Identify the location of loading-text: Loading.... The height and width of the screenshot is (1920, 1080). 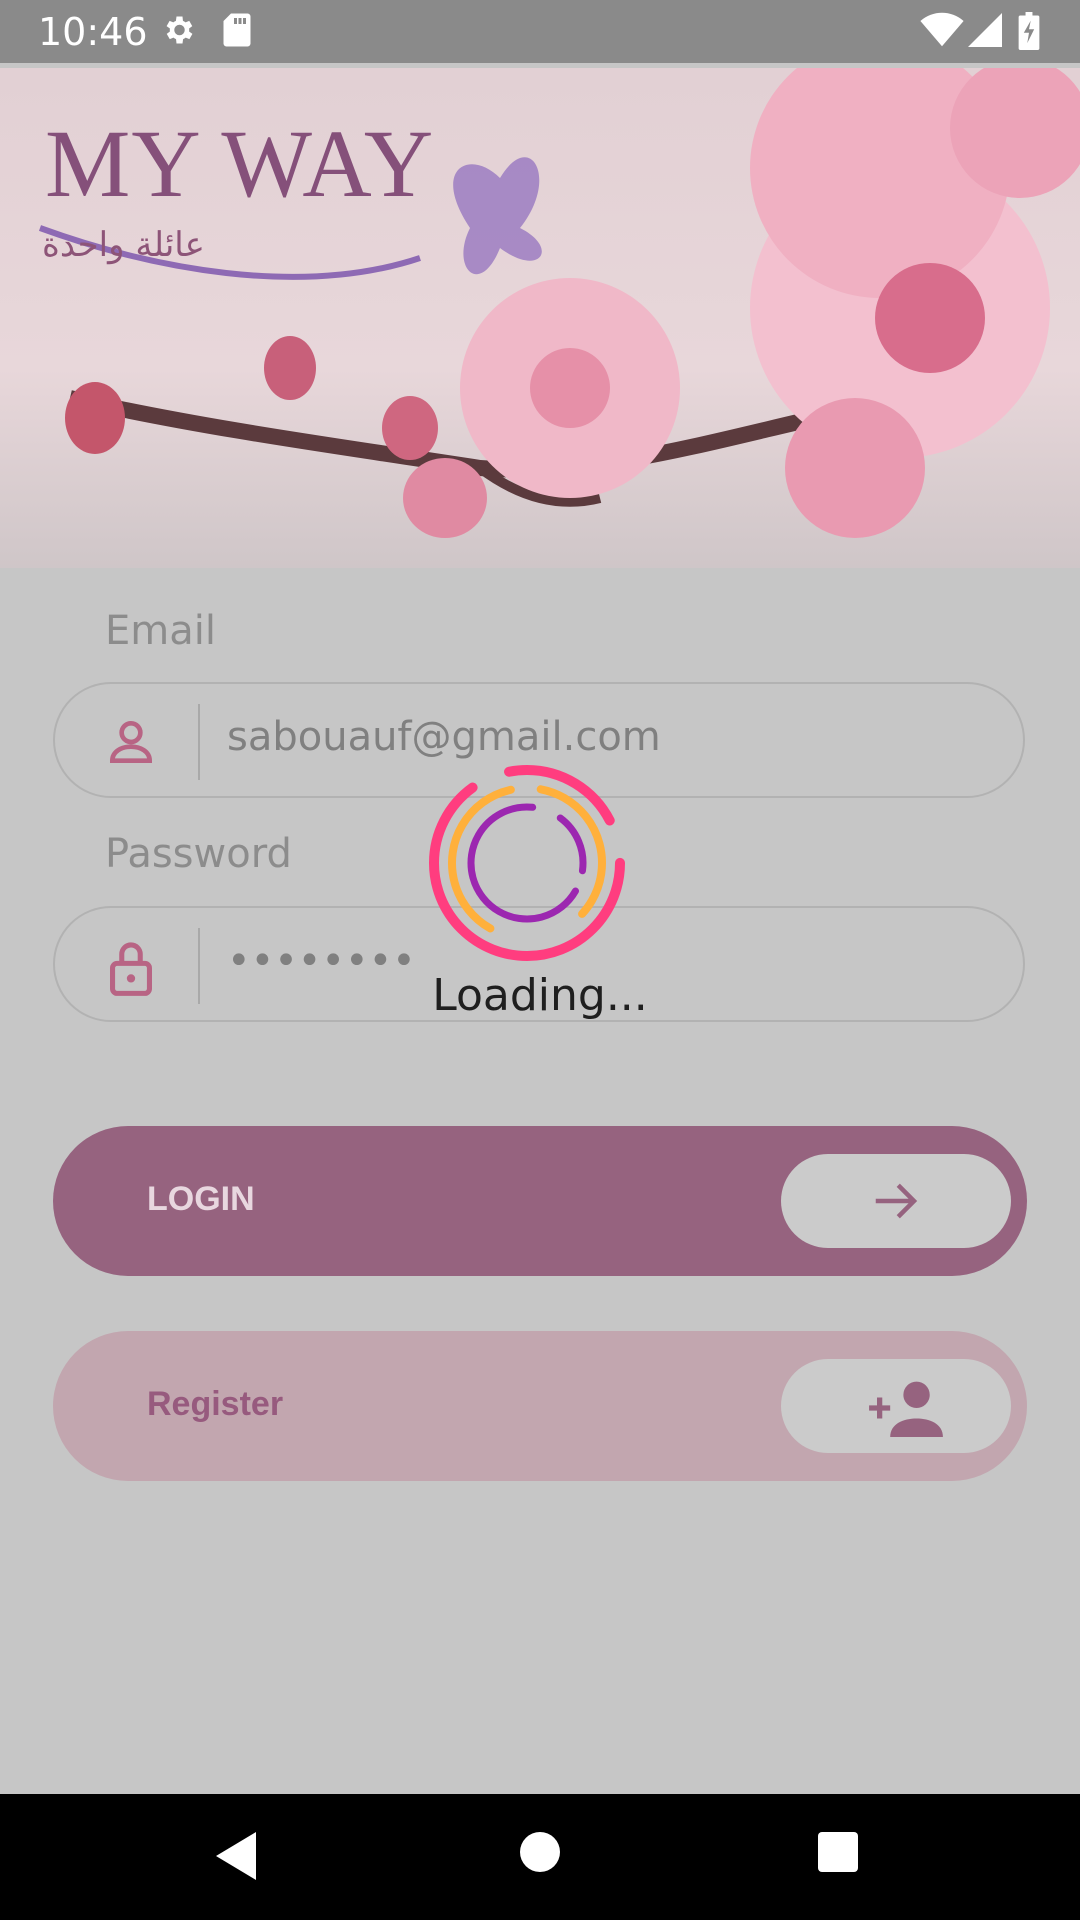
(540, 995).